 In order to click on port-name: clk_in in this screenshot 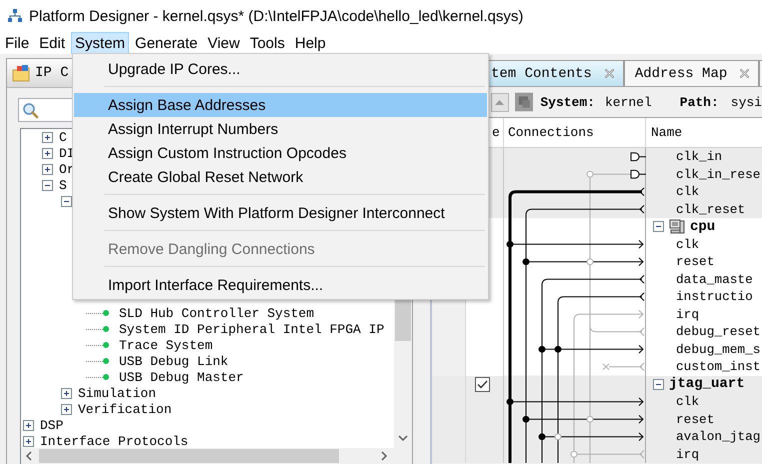, I will do `click(699, 156)`.